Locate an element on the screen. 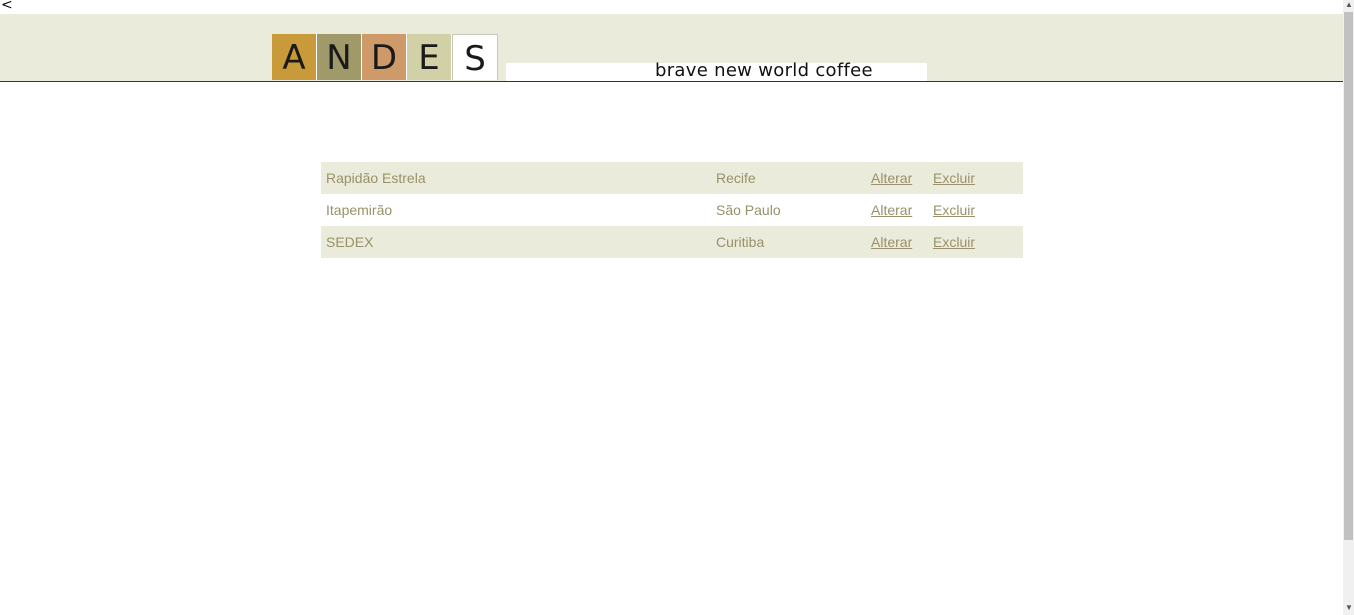 The height and width of the screenshot is (615, 1354). logo-tile-n: N is located at coordinates (339, 57).